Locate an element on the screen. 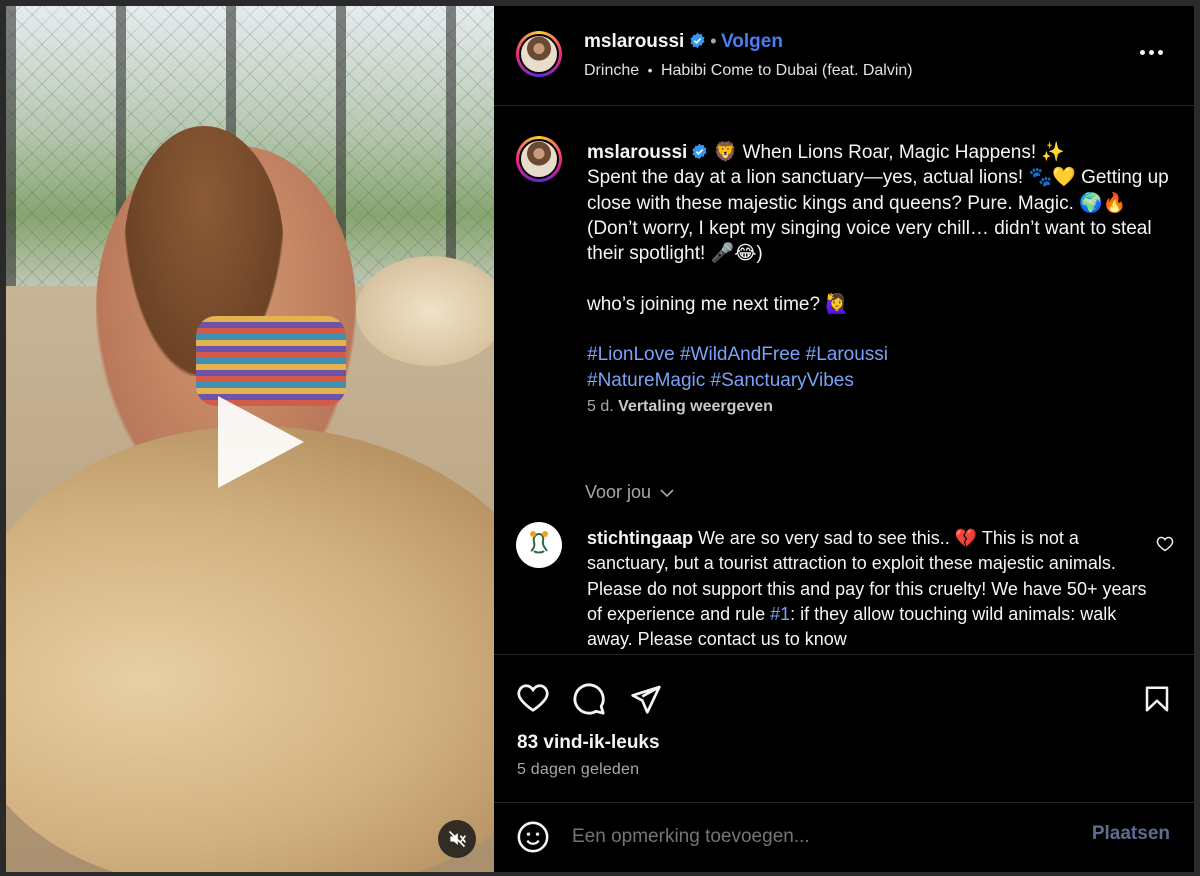 The image size is (1200, 876). post-timestamp: 5 dagen geleden is located at coordinates (578, 769).